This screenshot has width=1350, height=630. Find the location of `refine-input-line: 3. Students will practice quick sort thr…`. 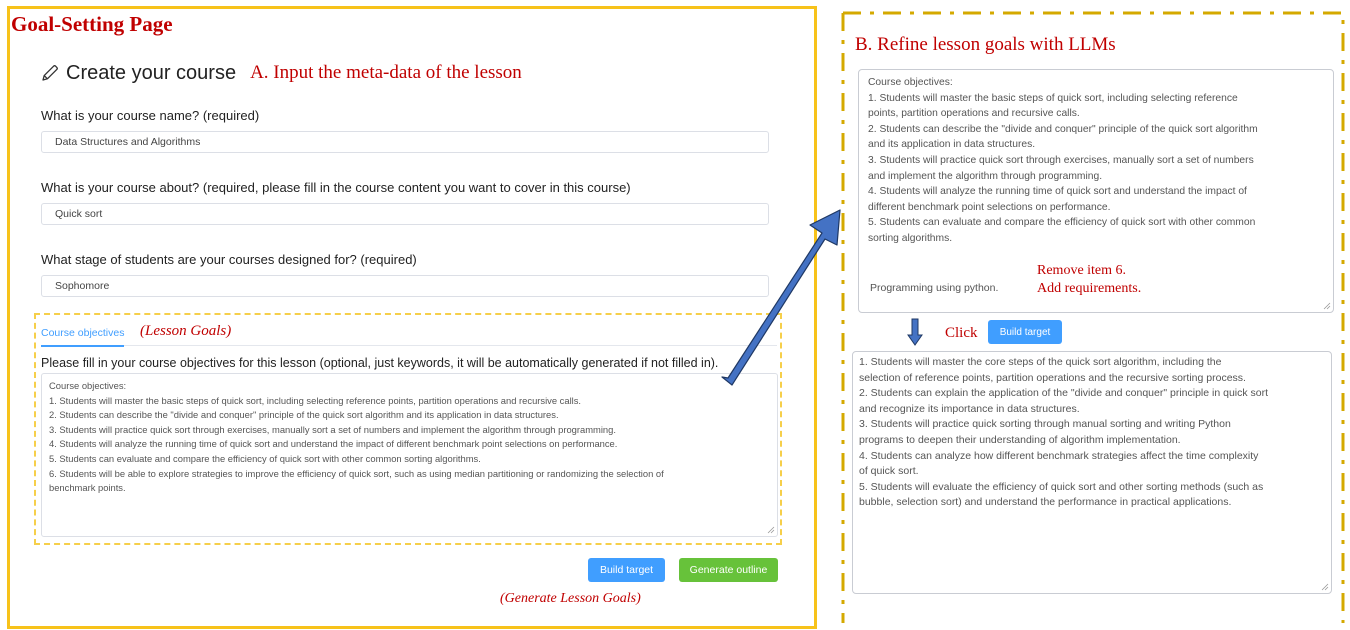

refine-input-line: 3. Students will practice quick sort thr… is located at coordinates (1061, 160).